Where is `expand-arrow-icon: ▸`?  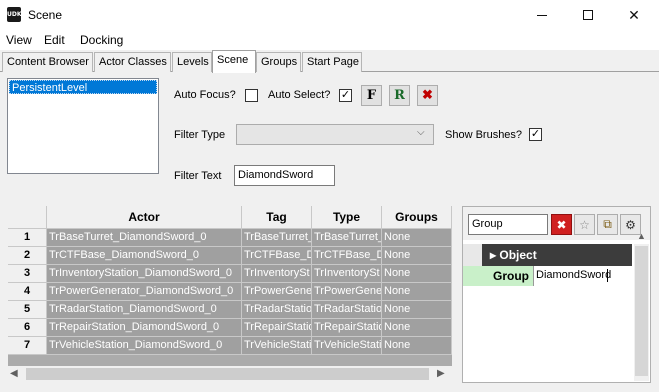
expand-arrow-icon: ▸ is located at coordinates (493, 255).